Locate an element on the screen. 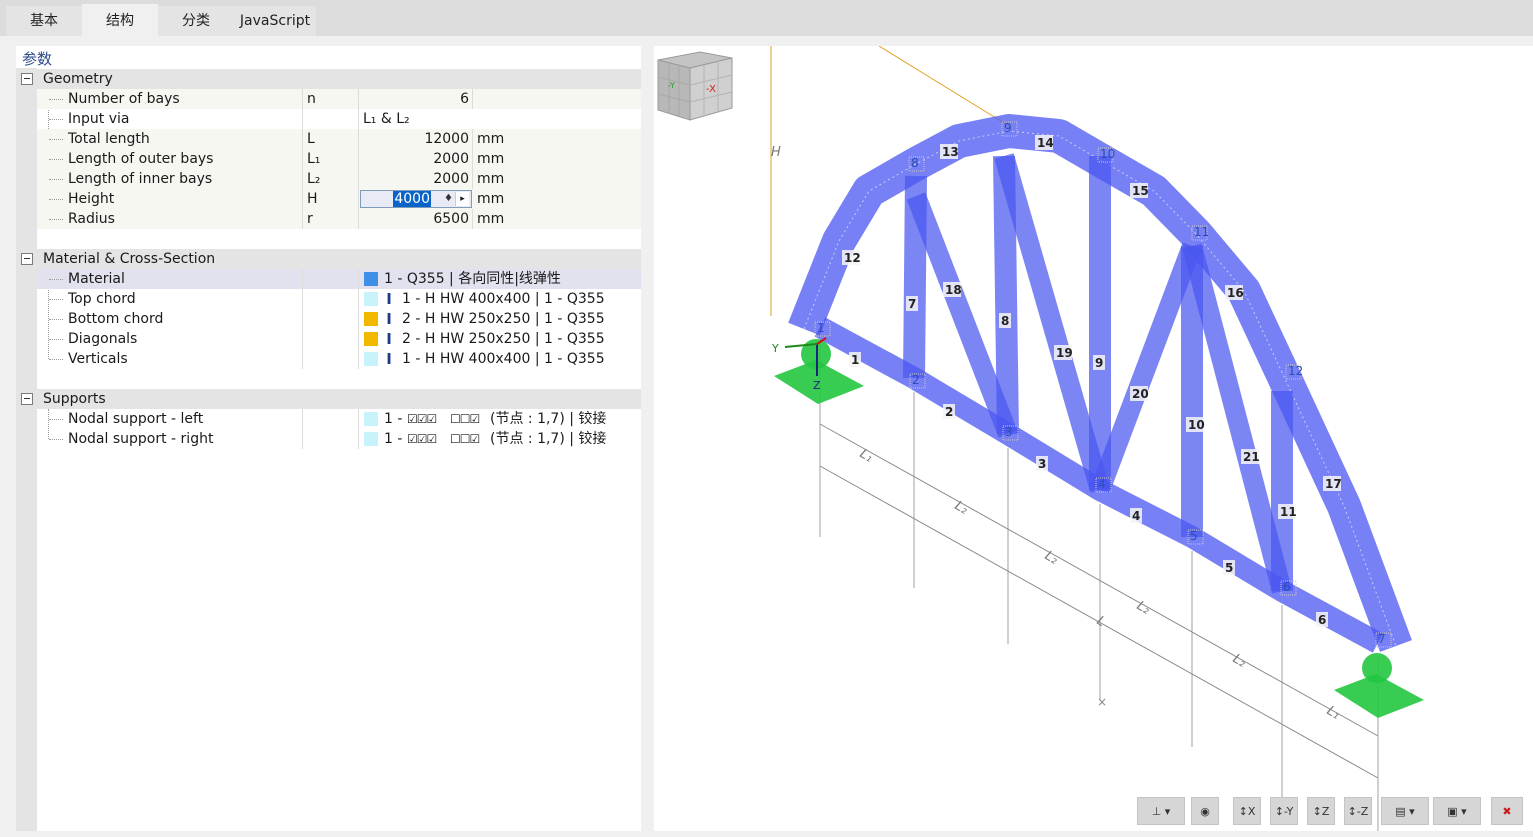 This screenshot has height=837, width=1533. view-z-button: ↕Z is located at coordinates (1321, 811).